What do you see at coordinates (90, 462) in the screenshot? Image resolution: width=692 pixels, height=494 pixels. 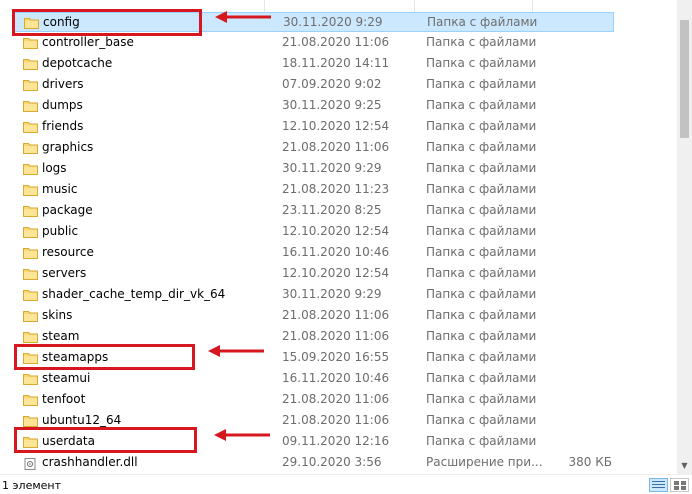 I see `file-name: crashhandler.dll` at bounding box center [90, 462].